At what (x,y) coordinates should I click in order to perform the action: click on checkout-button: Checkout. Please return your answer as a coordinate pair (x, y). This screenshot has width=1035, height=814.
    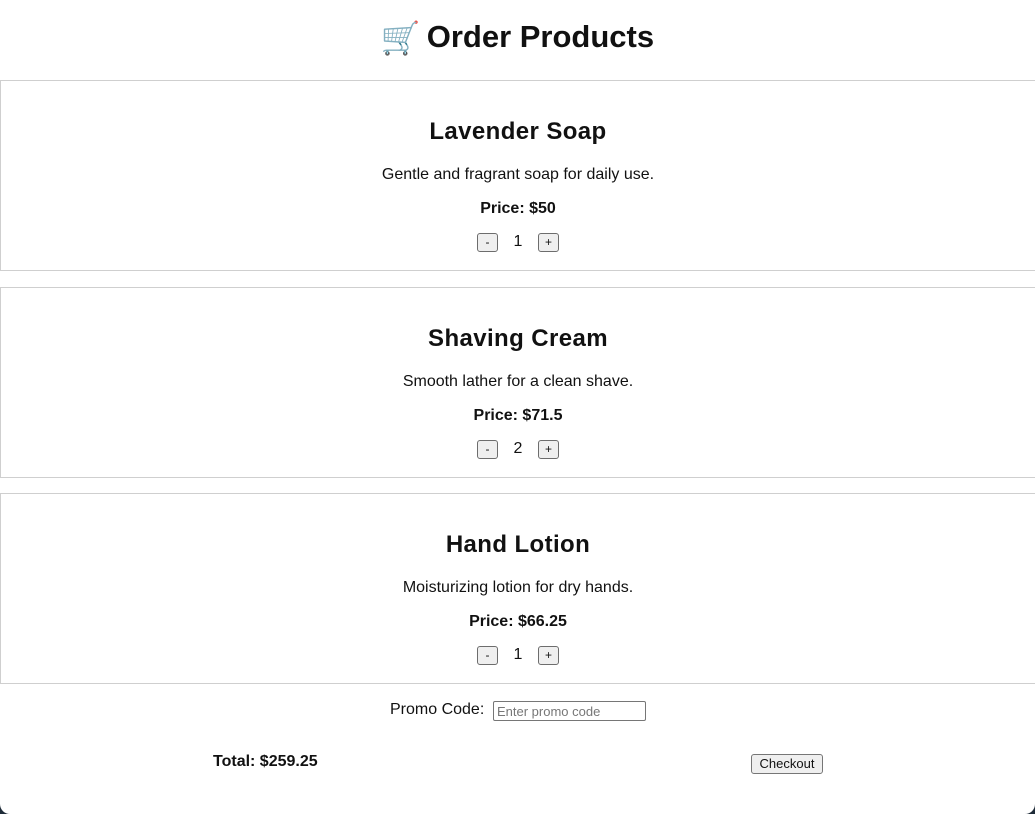
    Looking at the image, I should click on (787, 764).